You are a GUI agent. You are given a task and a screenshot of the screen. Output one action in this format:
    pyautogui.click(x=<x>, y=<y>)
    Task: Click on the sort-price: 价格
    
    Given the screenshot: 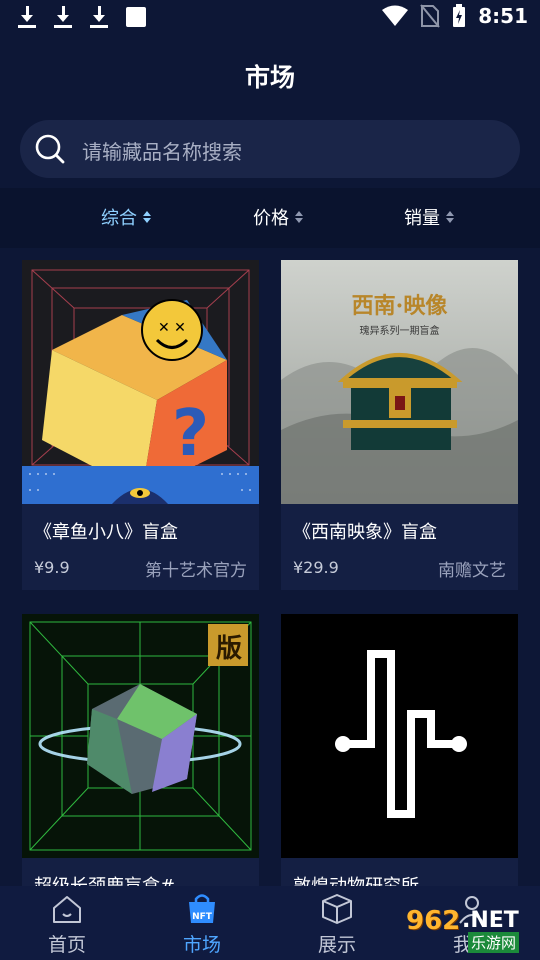 What is the action you would take?
    pyautogui.click(x=278, y=217)
    